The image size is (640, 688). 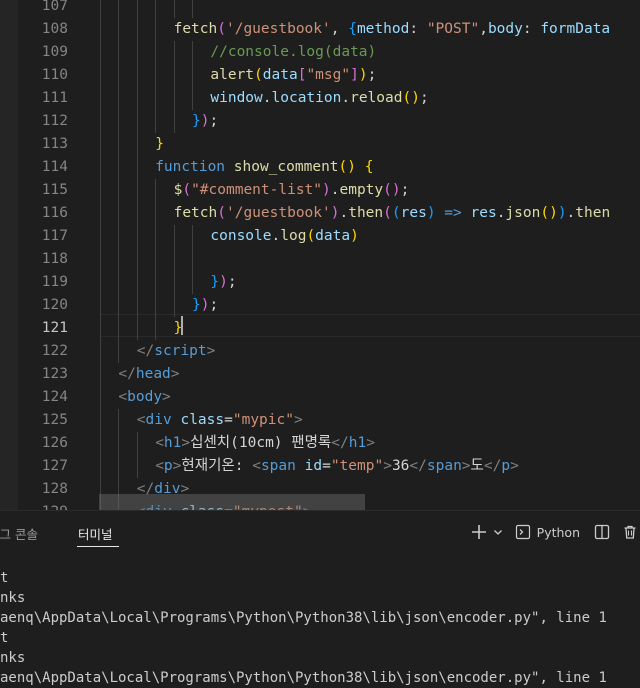 I want to click on code-line: 117 console.log(data), so click(x=320, y=236).